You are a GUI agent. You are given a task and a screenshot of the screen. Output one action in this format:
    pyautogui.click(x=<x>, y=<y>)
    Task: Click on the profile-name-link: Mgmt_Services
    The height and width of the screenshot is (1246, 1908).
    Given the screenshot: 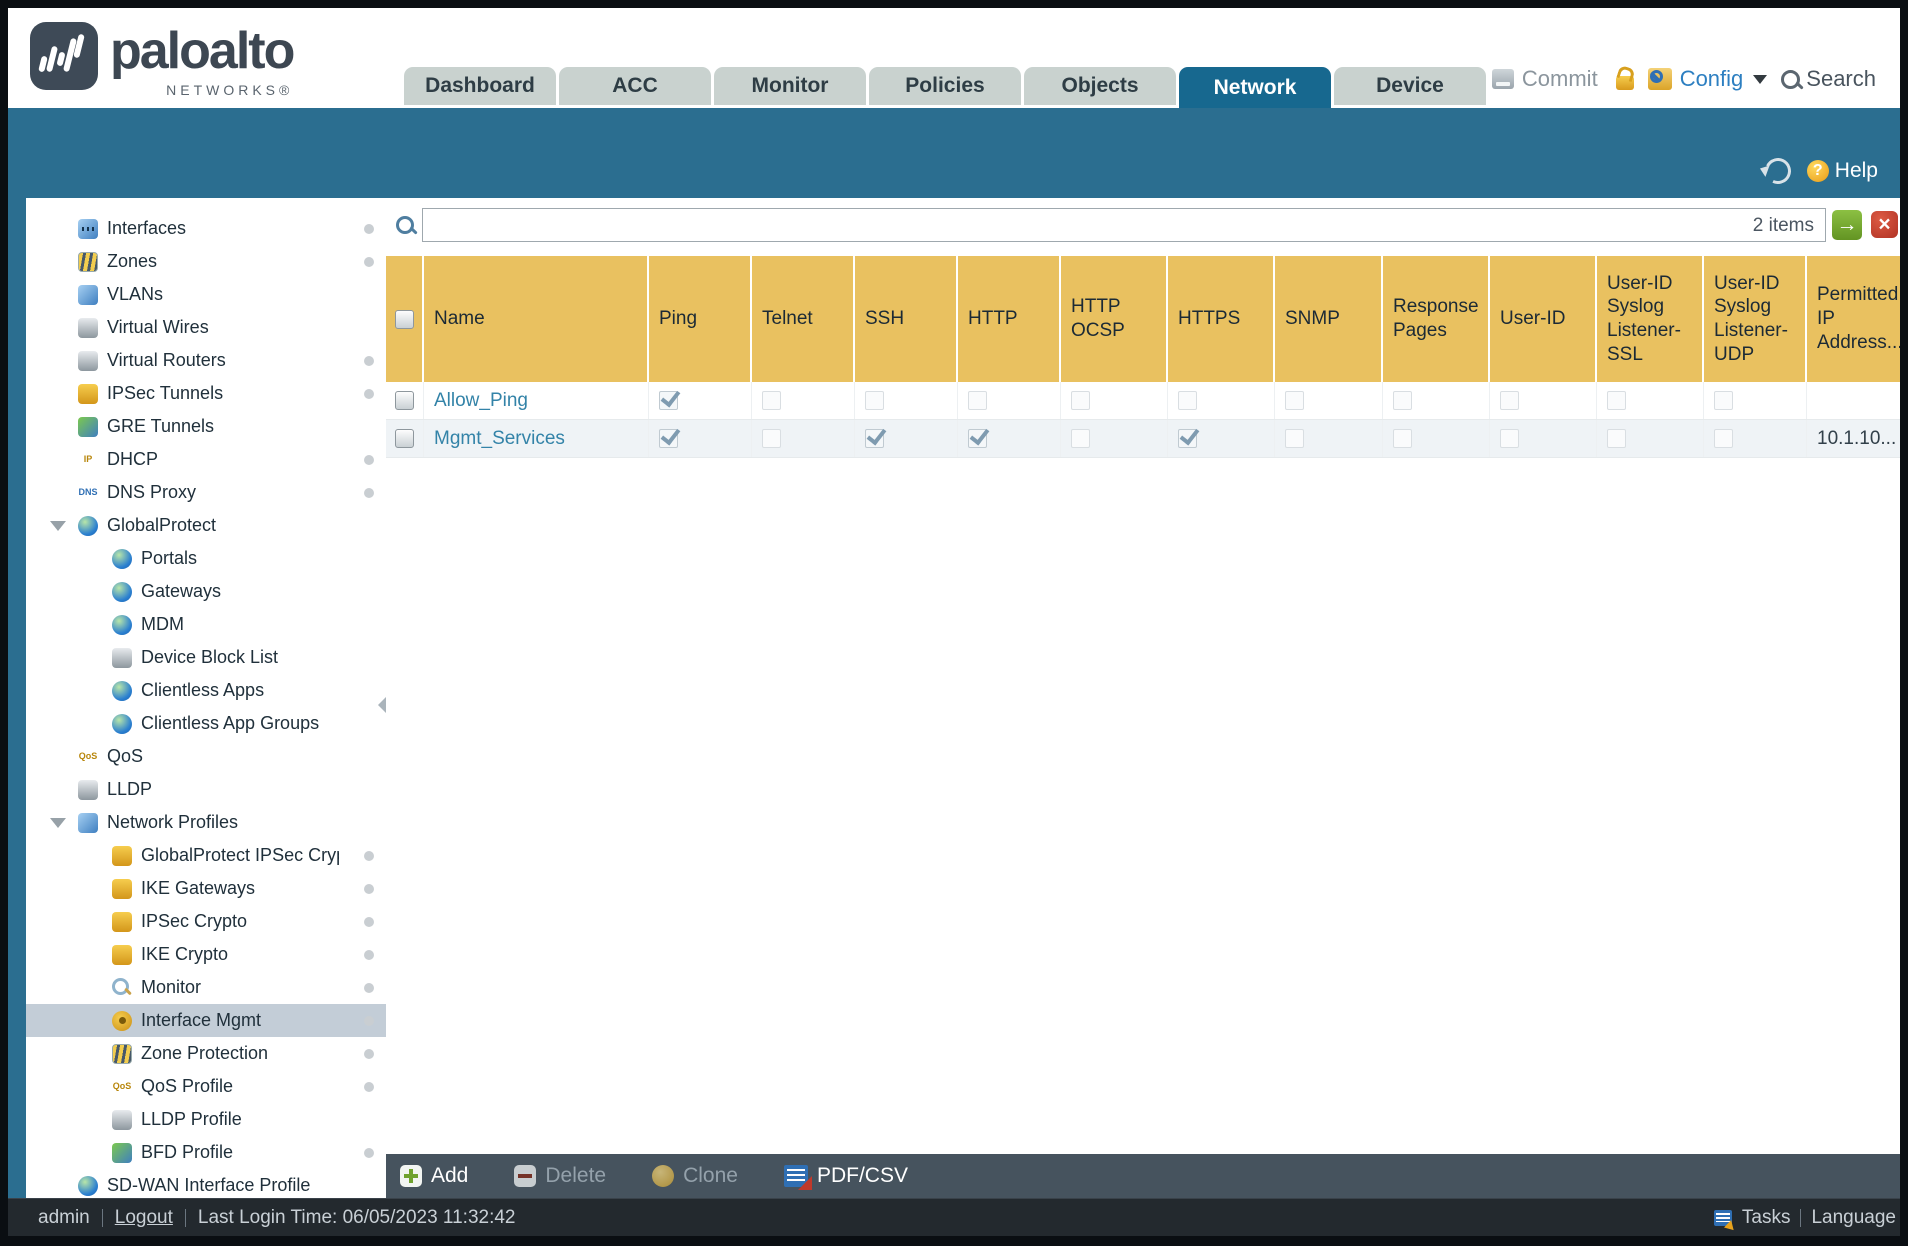 What is the action you would take?
    pyautogui.click(x=499, y=439)
    